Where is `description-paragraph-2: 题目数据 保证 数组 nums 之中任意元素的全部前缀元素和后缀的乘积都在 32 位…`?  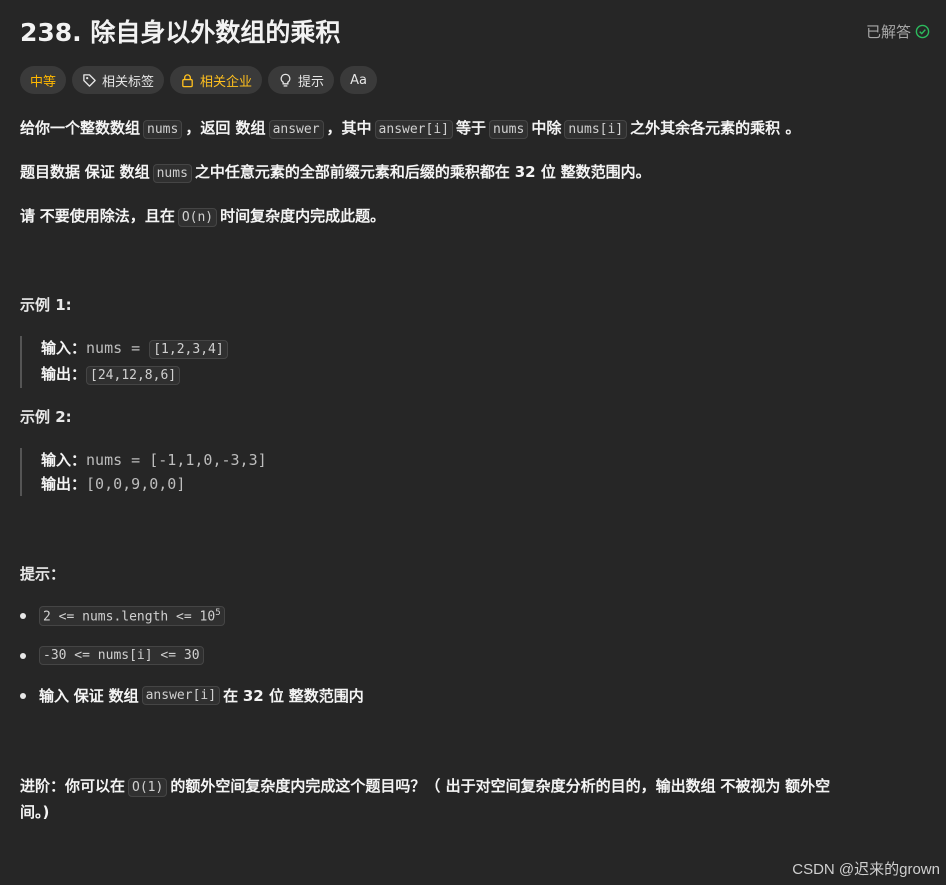
description-paragraph-2: 题目数据 保证 数组 nums 之中任意元素的全部前缀元素和后缀的乘积都在 32 位… is located at coordinates (335, 173).